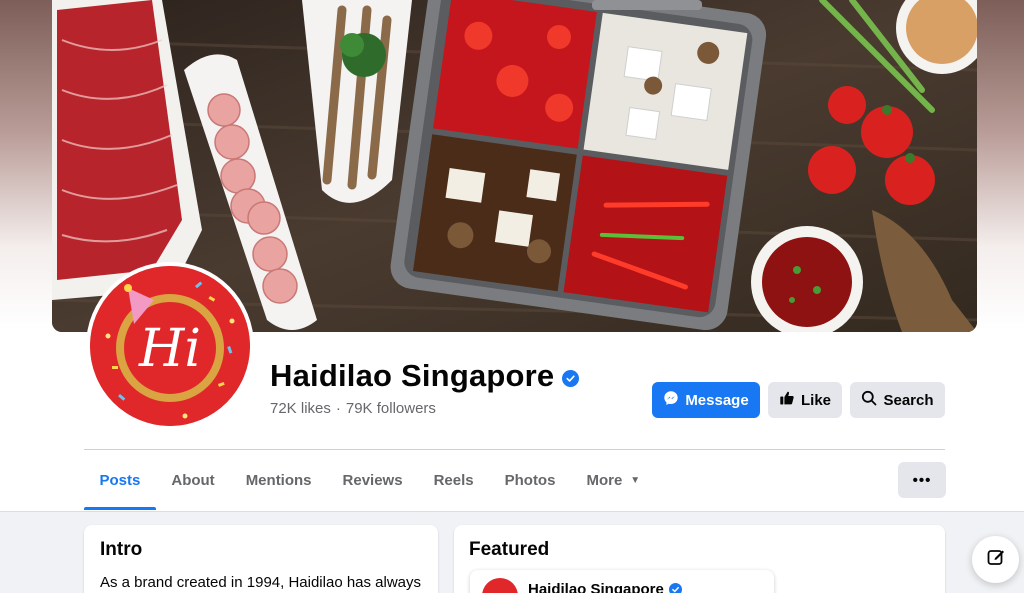 The height and width of the screenshot is (593, 1024). Describe the element at coordinates (169, 349) in the screenshot. I see `logo-lettering: Hi` at that location.